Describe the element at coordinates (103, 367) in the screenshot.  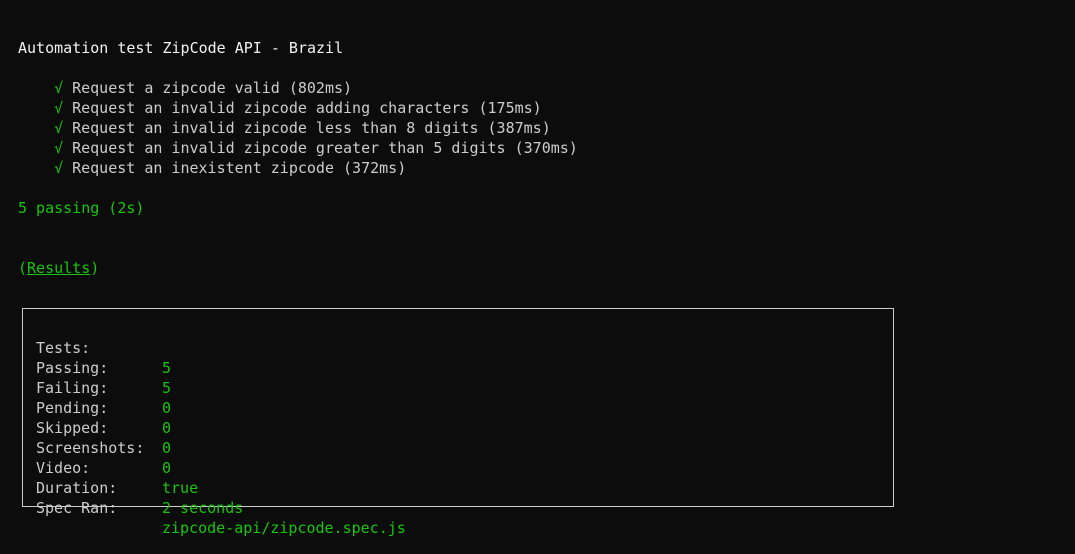
I see `results-row-passing: Passing: 5` at that location.